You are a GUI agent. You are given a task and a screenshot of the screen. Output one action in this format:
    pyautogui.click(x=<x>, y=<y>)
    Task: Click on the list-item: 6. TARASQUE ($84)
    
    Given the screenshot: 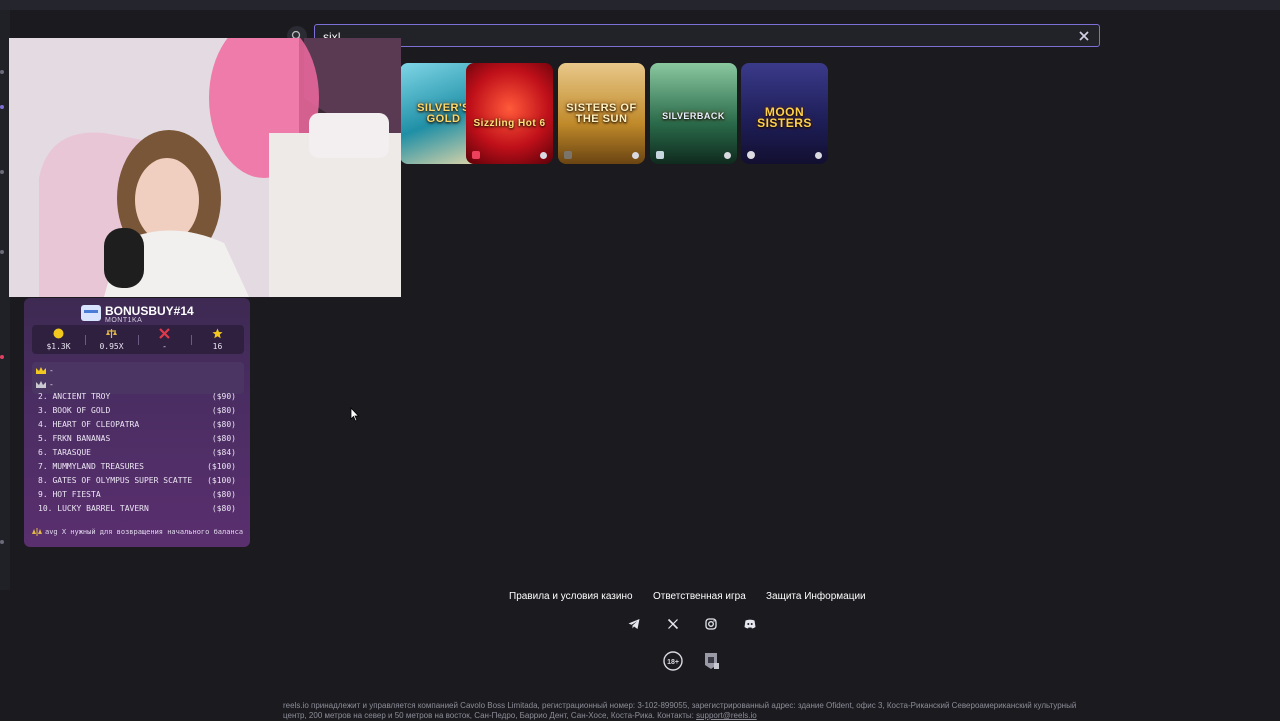 What is the action you would take?
    pyautogui.click(x=137, y=452)
    